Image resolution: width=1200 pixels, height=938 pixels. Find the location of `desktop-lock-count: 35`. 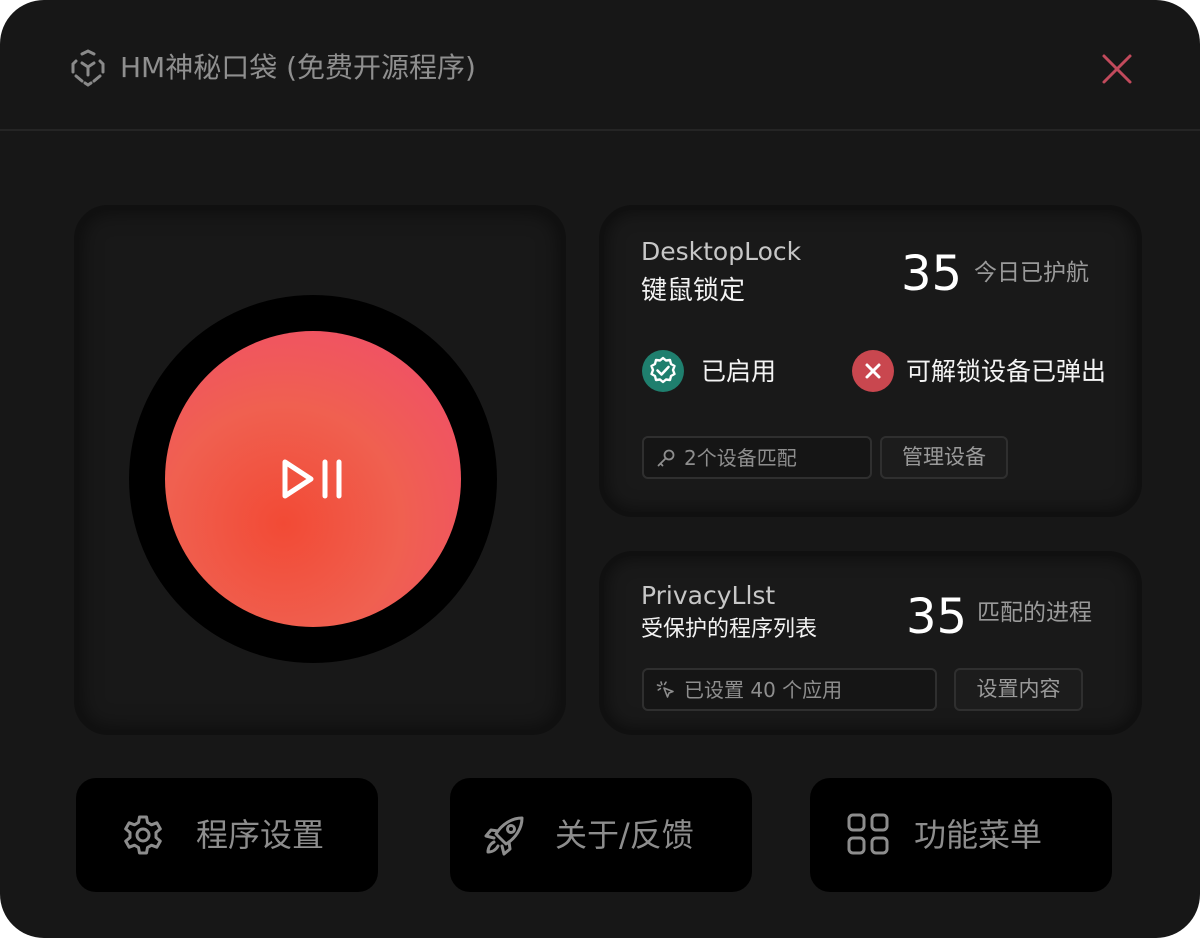

desktop-lock-count: 35 is located at coordinates (932, 274).